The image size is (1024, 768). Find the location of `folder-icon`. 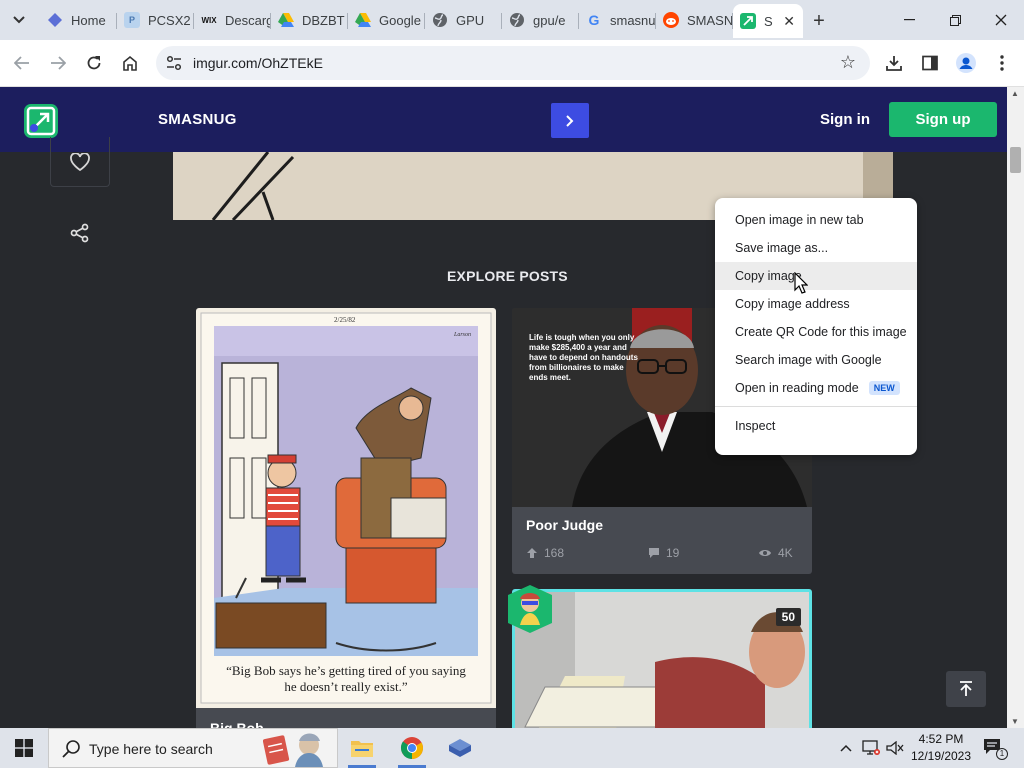

folder-icon is located at coordinates (362, 749).